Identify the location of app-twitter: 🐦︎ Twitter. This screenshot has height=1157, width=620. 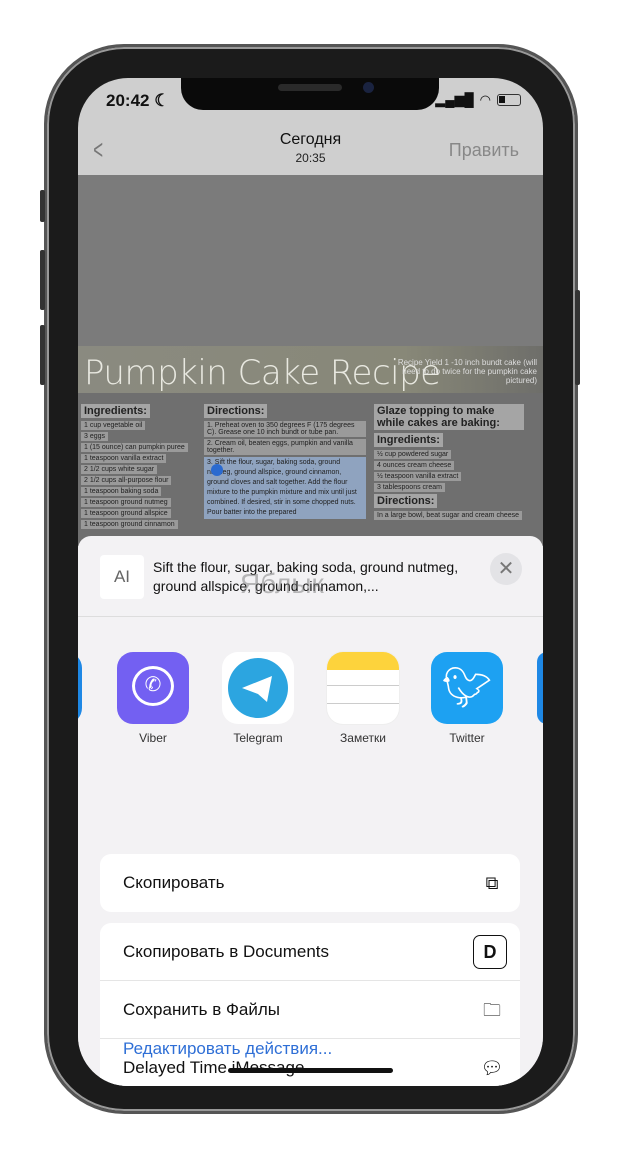
(467, 698).